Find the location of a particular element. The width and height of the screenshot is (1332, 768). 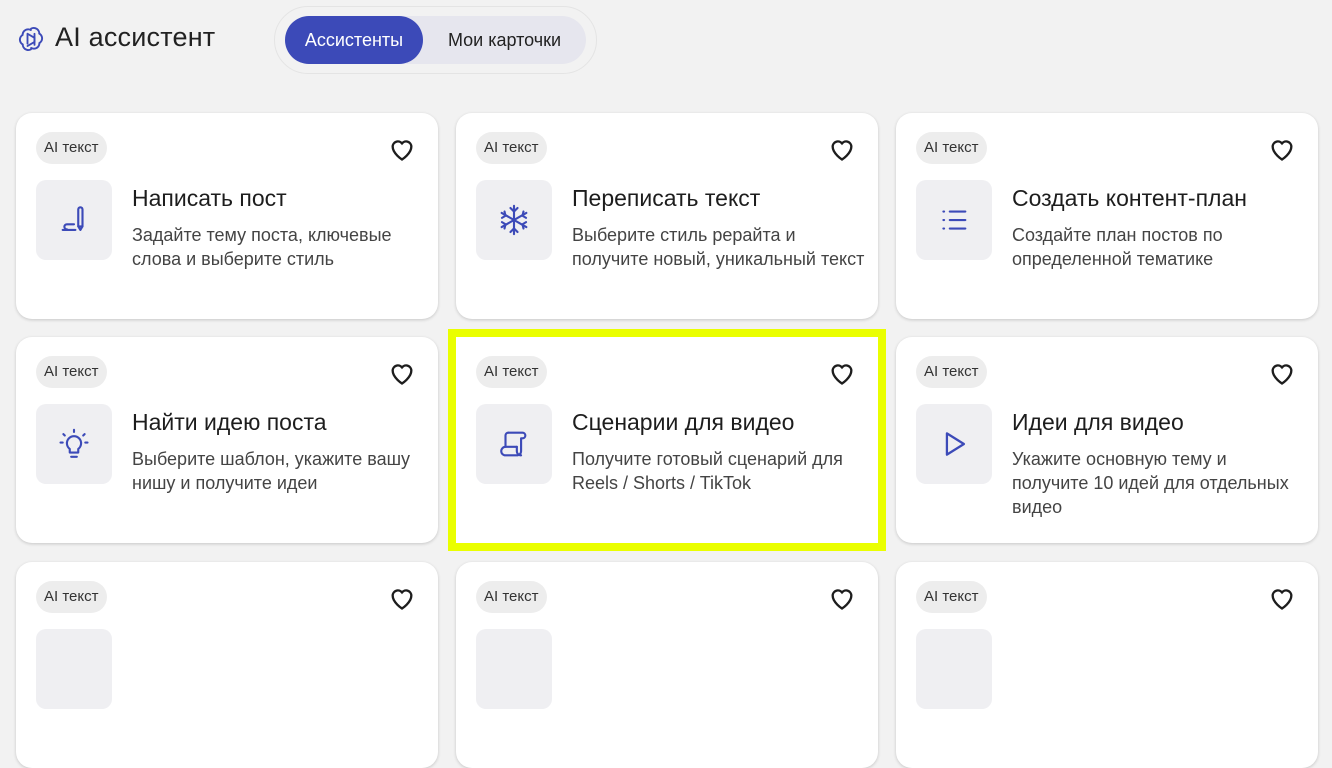

tab-assistants: Ассистенты is located at coordinates (354, 40).